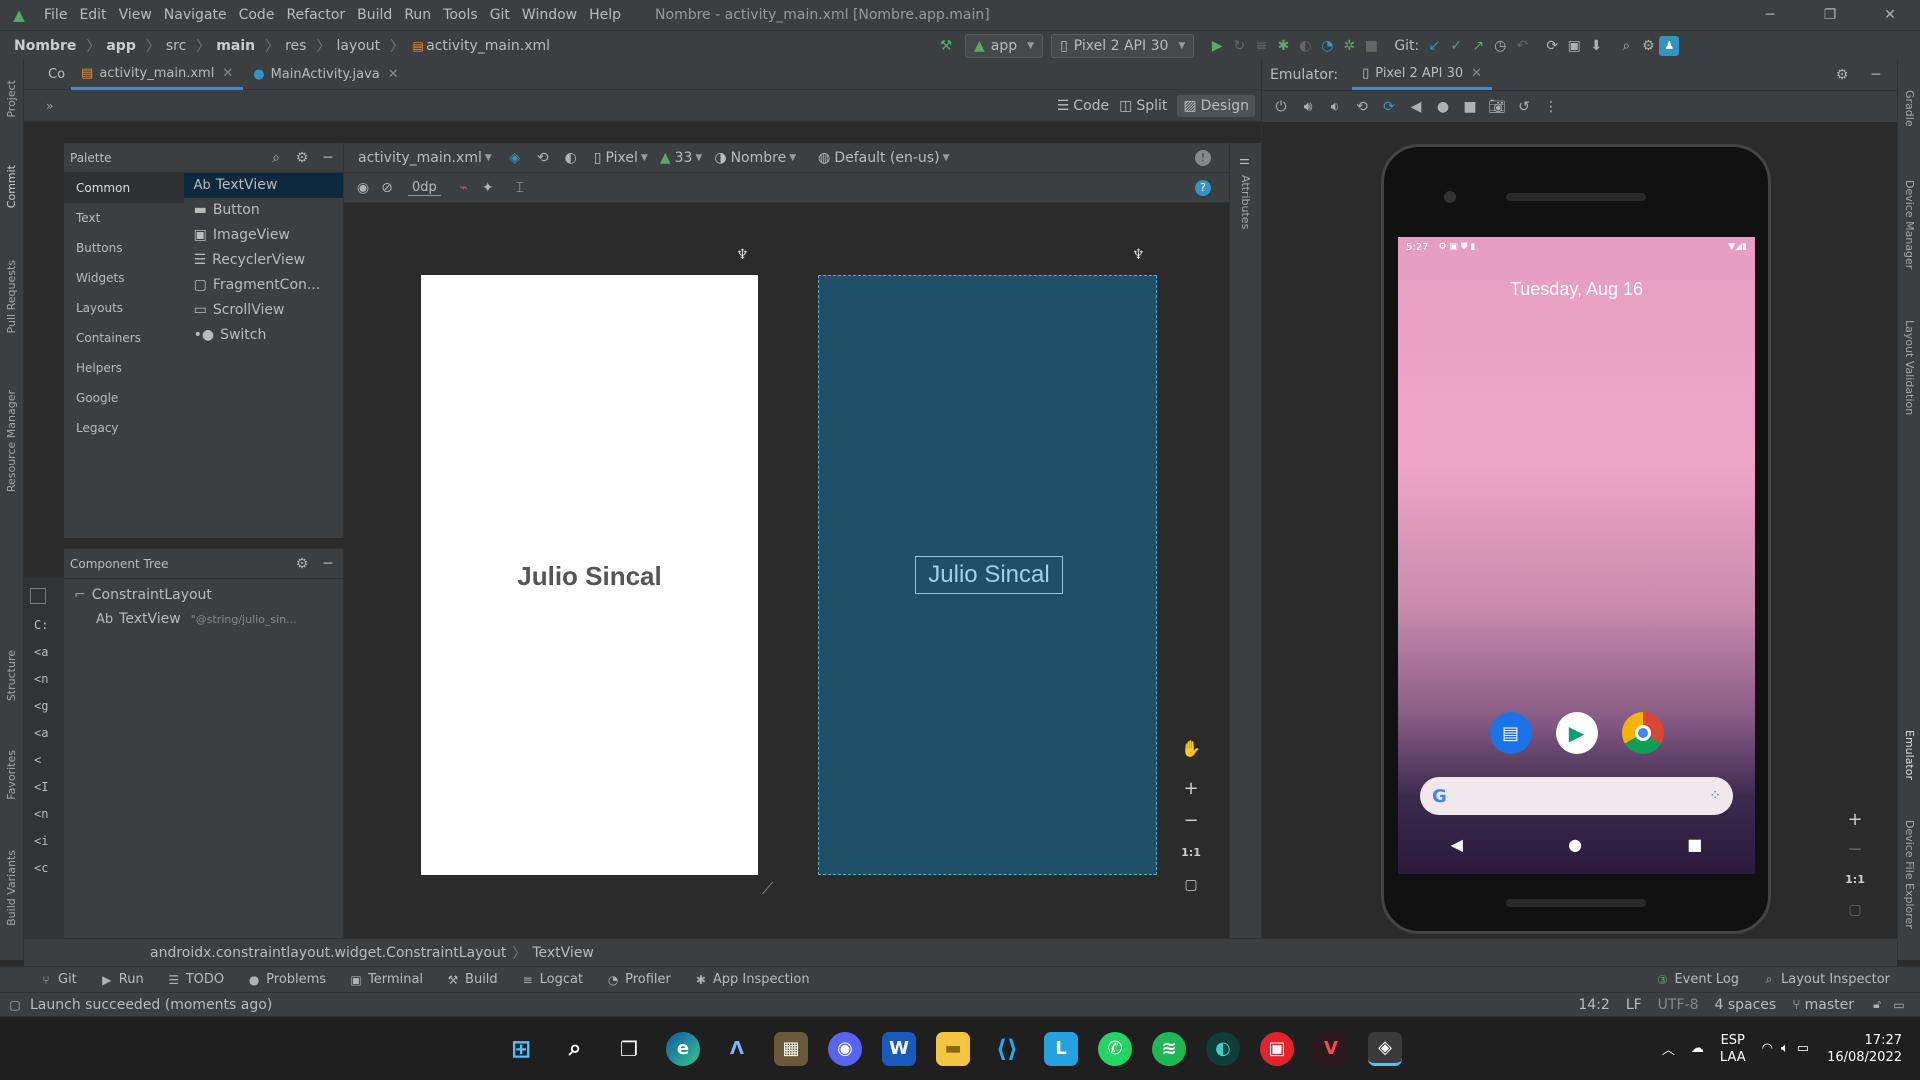  I want to click on run-config-dropdown: ▲ app ▼, so click(1004, 45).